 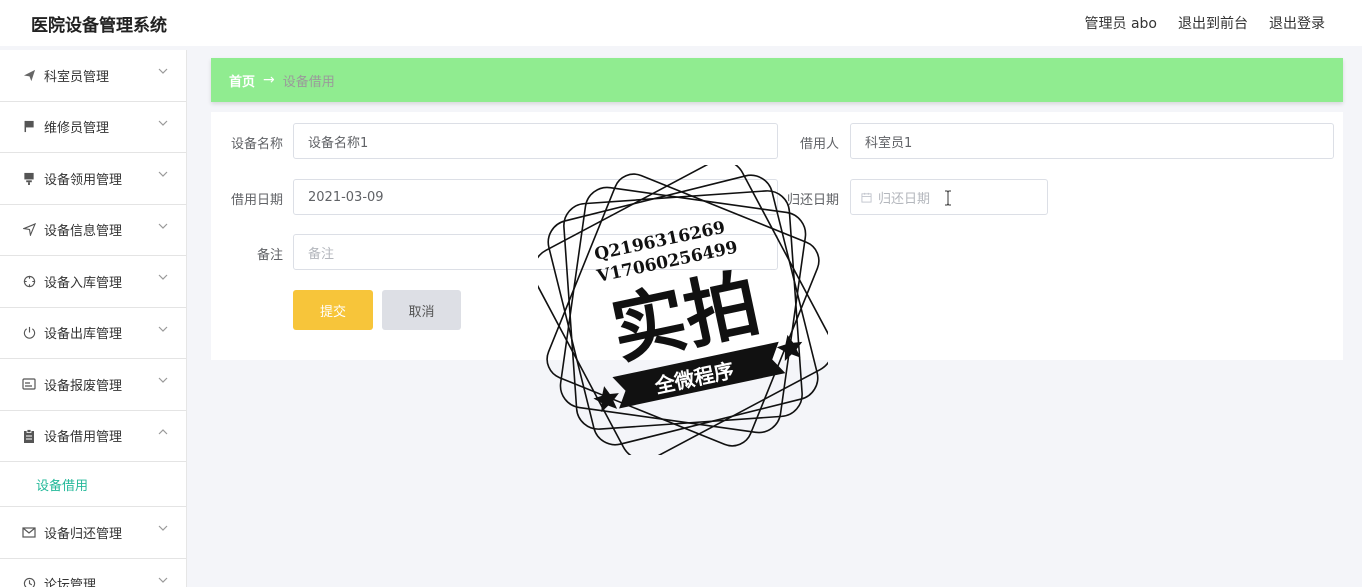 What do you see at coordinates (948, 200) in the screenshot?
I see `text-cursor-icon` at bounding box center [948, 200].